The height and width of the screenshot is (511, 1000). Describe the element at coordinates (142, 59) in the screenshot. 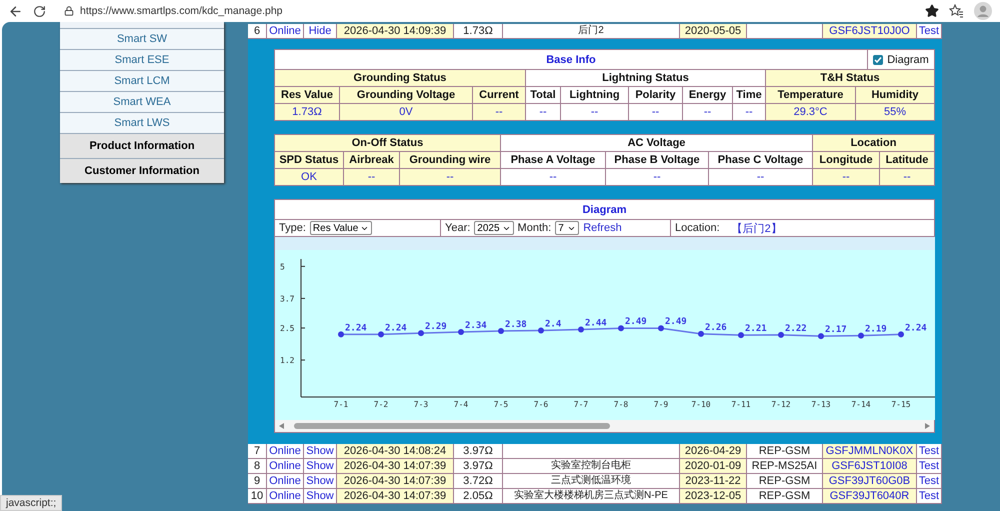

I see `menu-item: Smart ESE` at that location.